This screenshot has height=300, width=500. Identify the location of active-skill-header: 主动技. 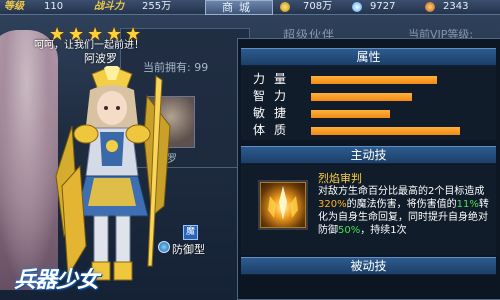
(368, 155).